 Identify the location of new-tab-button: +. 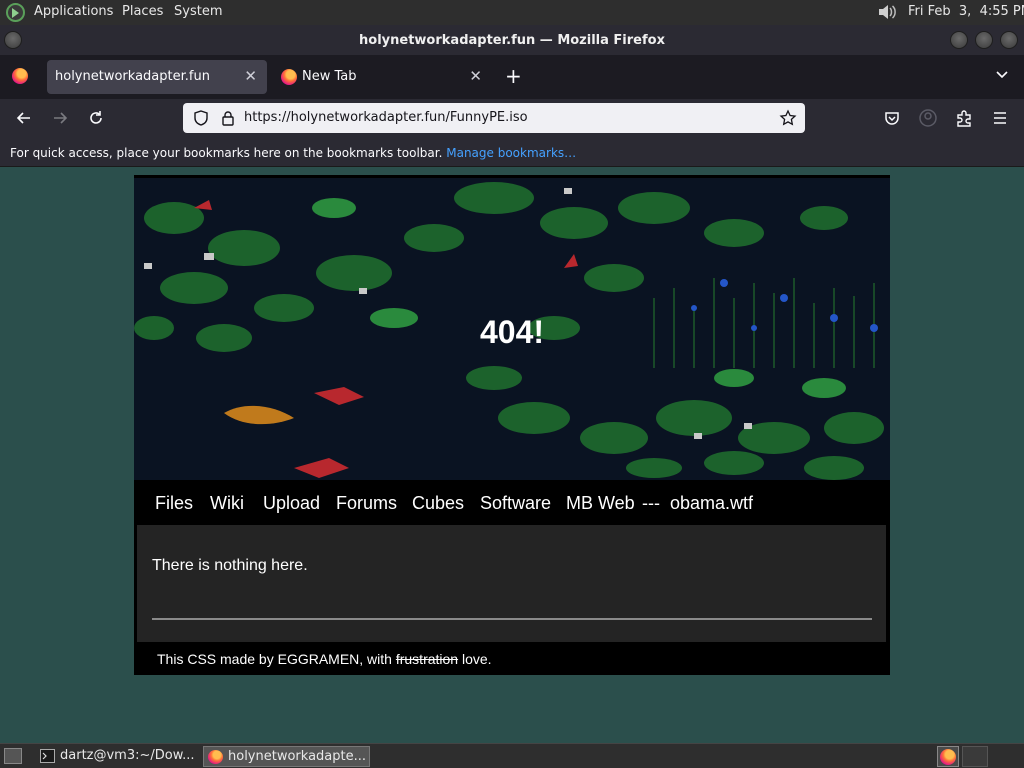
(513, 76).